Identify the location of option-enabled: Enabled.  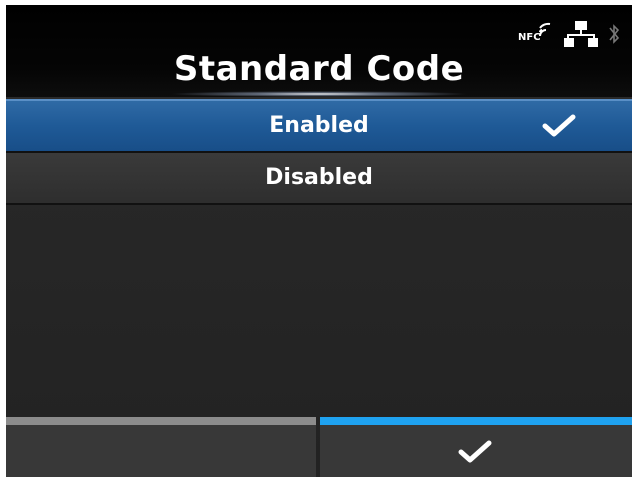
(319, 126).